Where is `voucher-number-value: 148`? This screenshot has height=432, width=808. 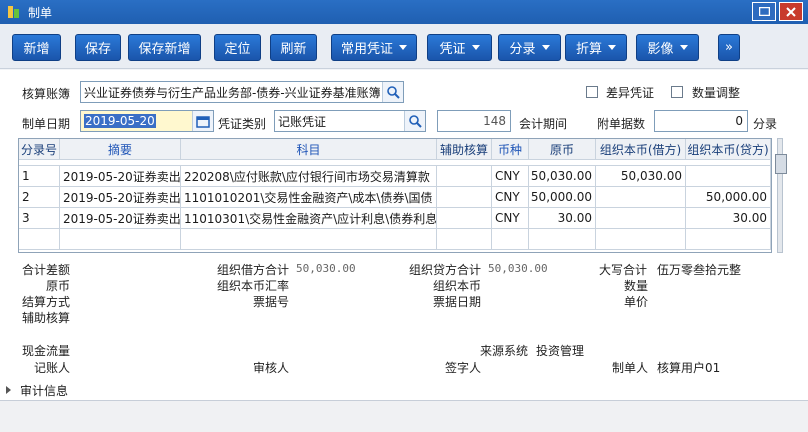
voucher-number-value: 148 is located at coordinates (494, 121).